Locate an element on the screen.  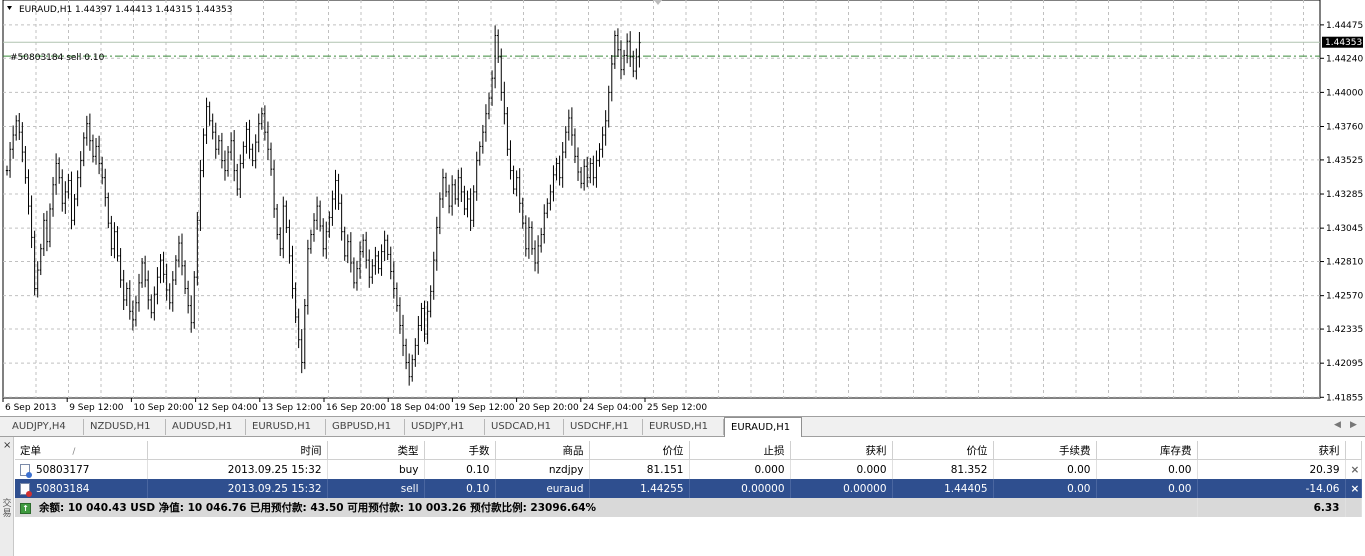
y-tick-label: 1.43285 is located at coordinates (1344, 195).